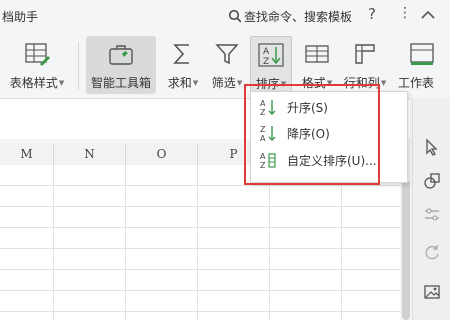 The height and width of the screenshot is (320, 450). Describe the element at coordinates (406, 250) in the screenshot. I see `scrollbar-thumb` at that location.